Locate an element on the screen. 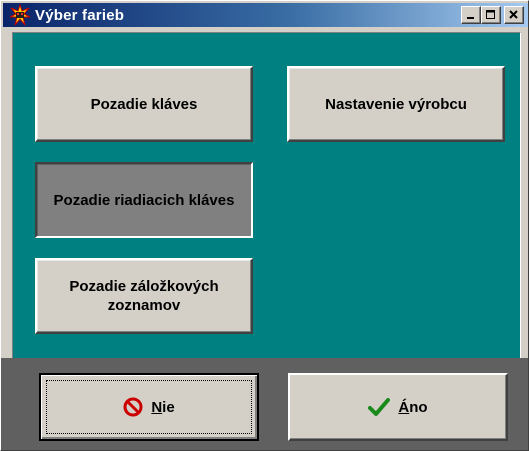 The width and height of the screenshot is (529, 451). maximize-button is located at coordinates (491, 15).